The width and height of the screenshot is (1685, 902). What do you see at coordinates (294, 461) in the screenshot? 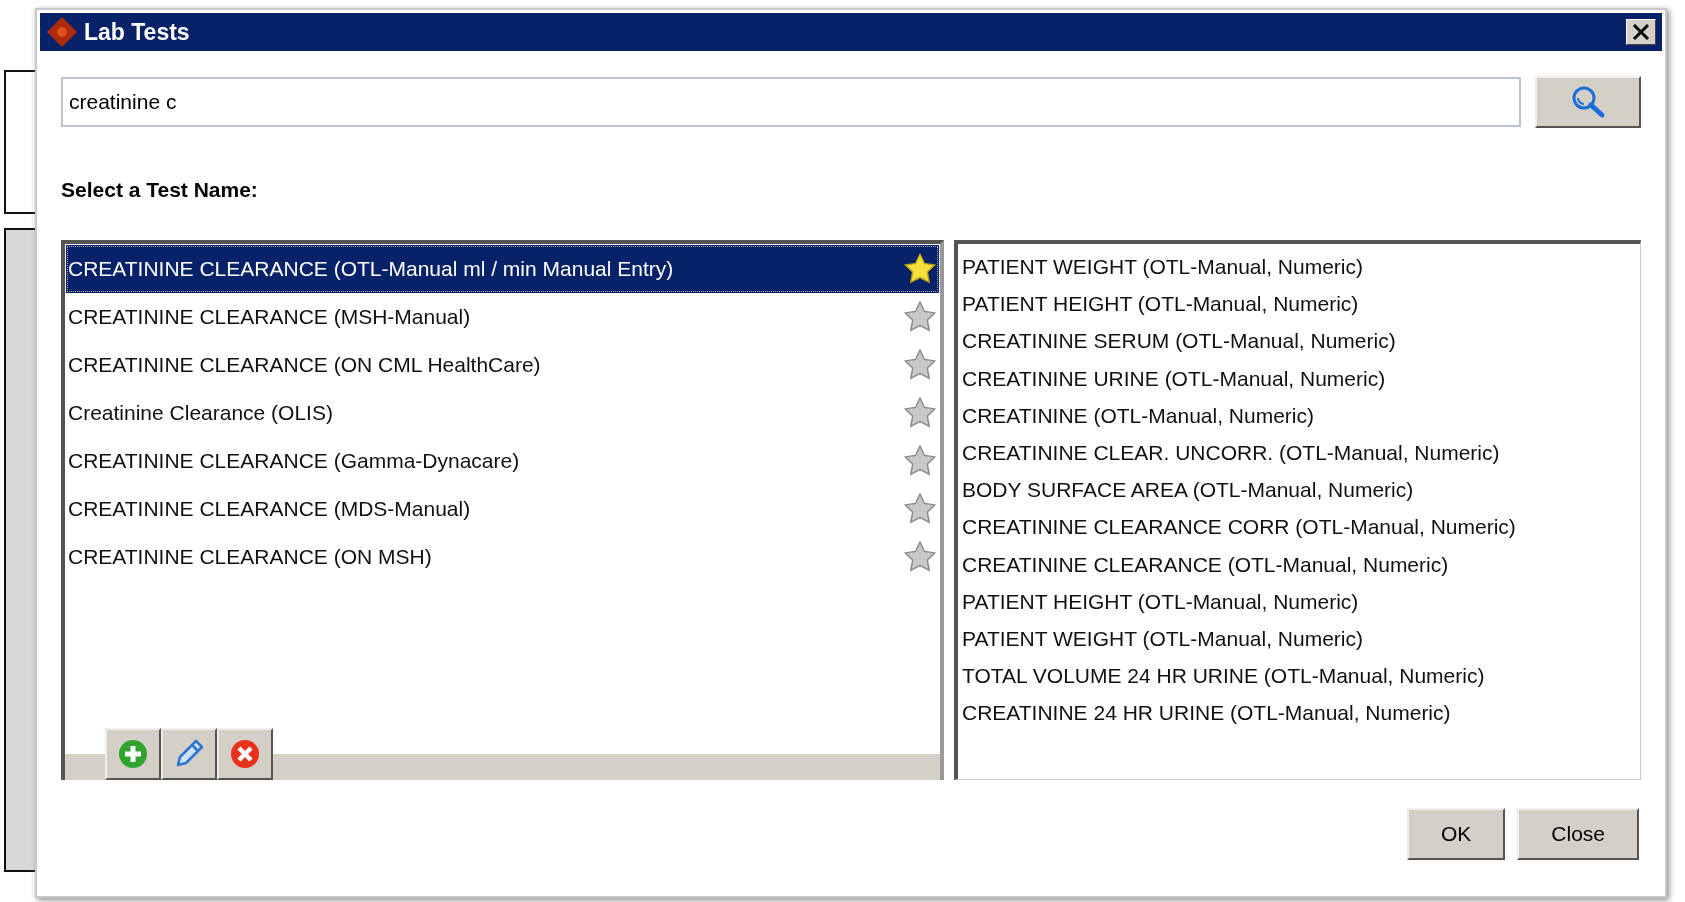
I see `test-name: CREATININE CLEARANCE (Gamma-Dynacare)` at bounding box center [294, 461].